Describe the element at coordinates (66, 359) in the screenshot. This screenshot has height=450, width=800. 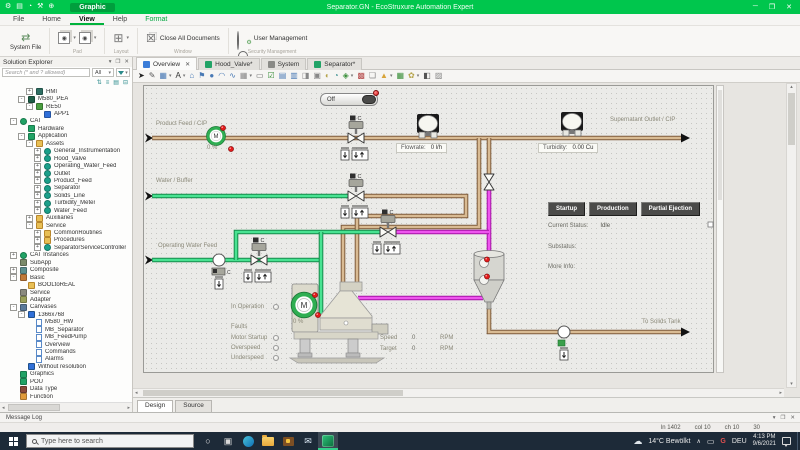
I see `tree-item: Alarms` at that location.